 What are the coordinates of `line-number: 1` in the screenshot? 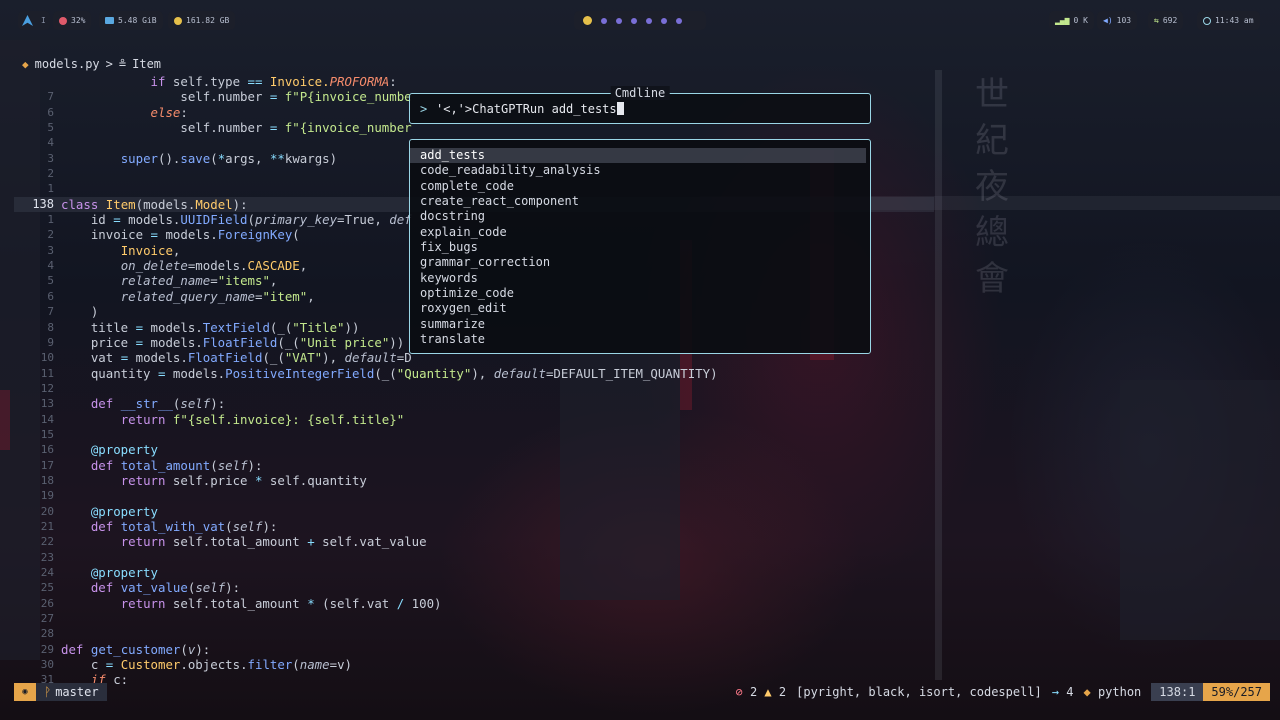 It's located at (50, 220).